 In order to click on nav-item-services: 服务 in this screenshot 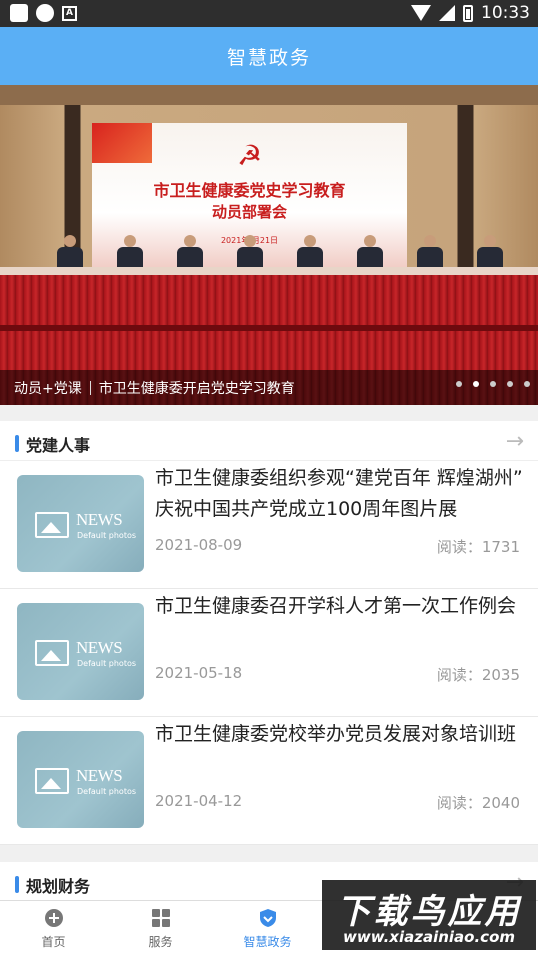, I will do `click(160, 928)`.